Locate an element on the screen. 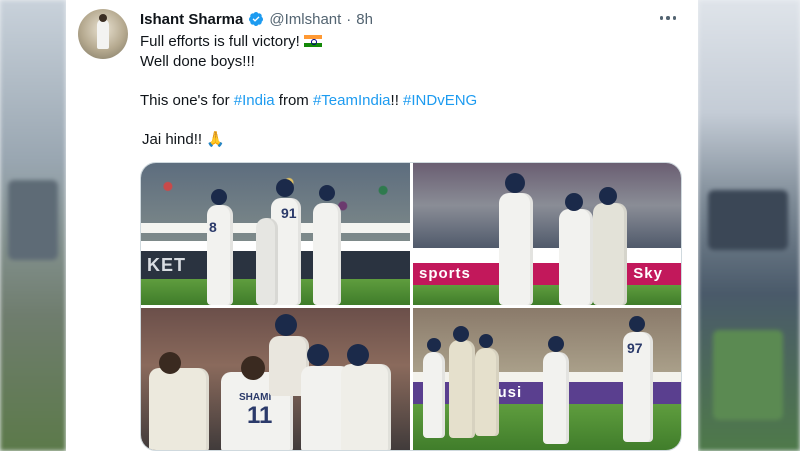 Image resolution: width=800 pixels, height=451 pixels. tweet-line-2: Well done boys!!! is located at coordinates (197, 61).